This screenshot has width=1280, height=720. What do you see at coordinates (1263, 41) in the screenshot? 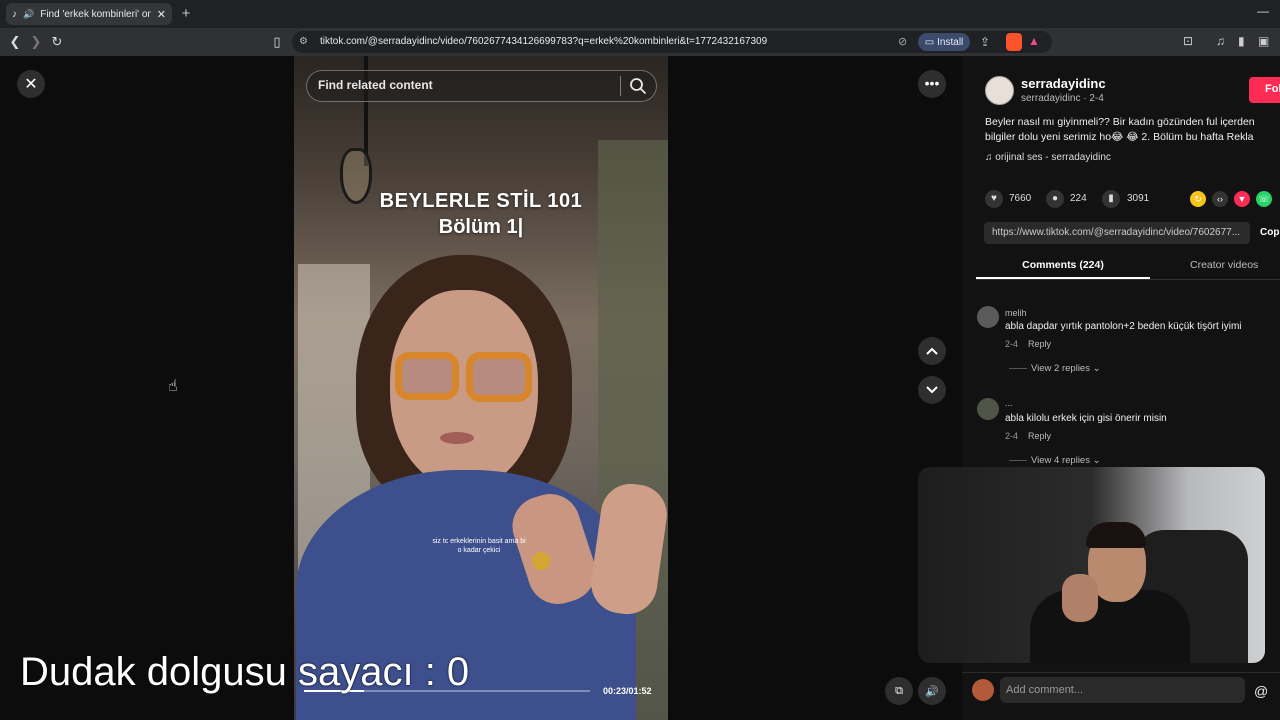
I see `wallet-icon: ▣` at bounding box center [1263, 41].